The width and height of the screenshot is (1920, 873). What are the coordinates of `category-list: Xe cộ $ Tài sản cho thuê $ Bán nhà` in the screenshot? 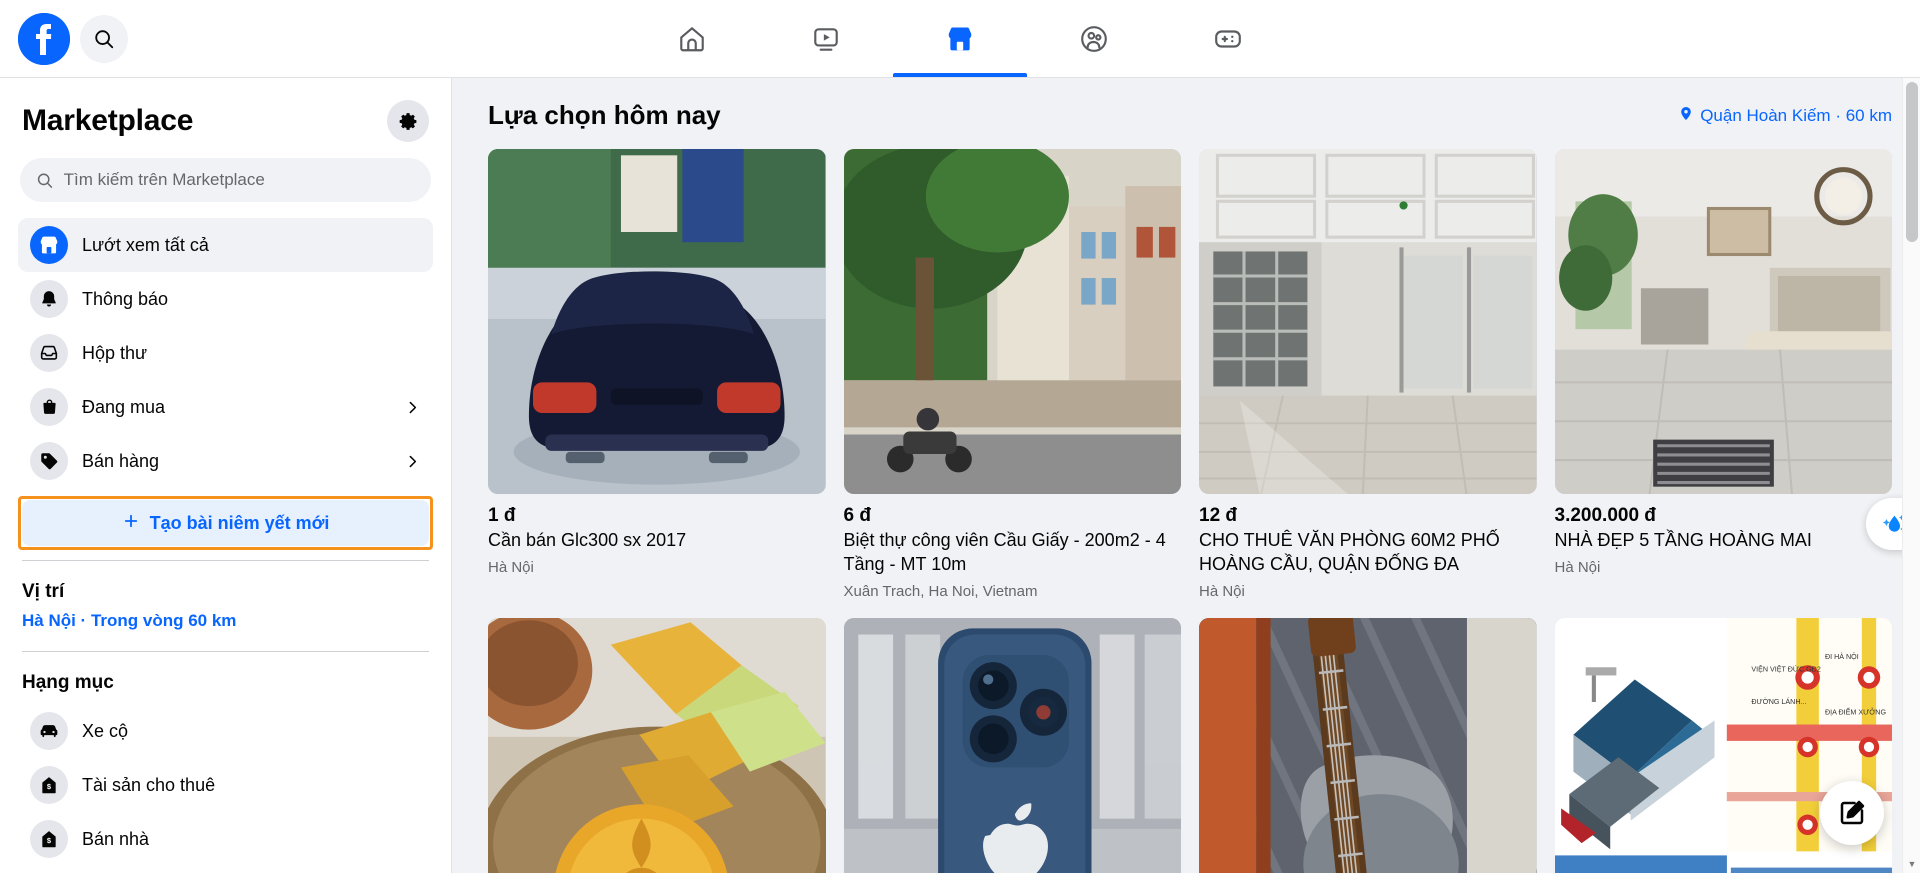 It's located at (225, 785).